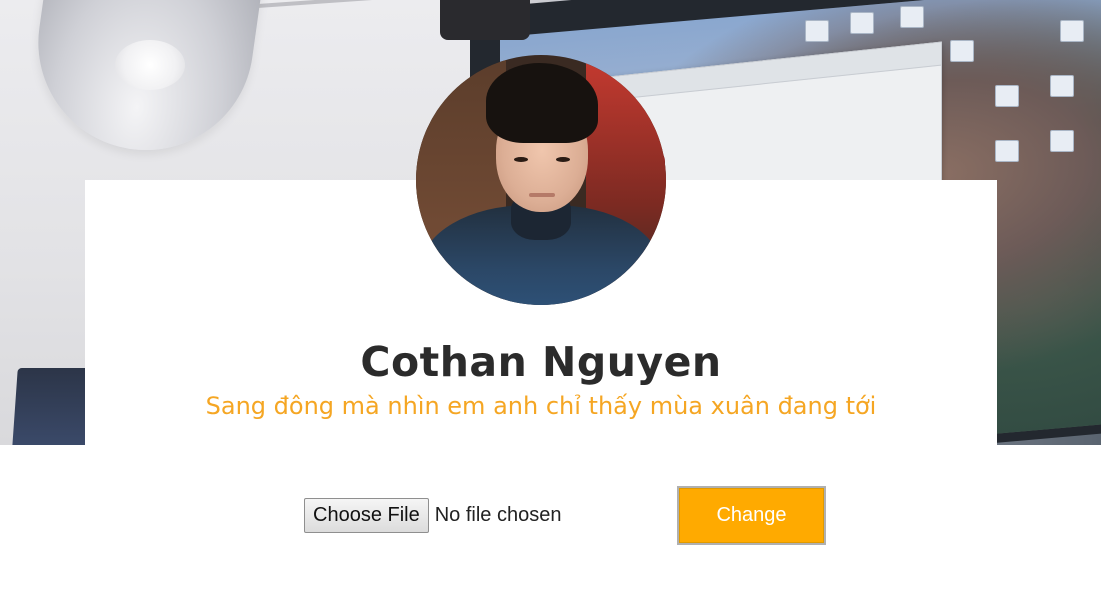  What do you see at coordinates (498, 515) in the screenshot?
I see `file-status-text: No file chosen` at bounding box center [498, 515].